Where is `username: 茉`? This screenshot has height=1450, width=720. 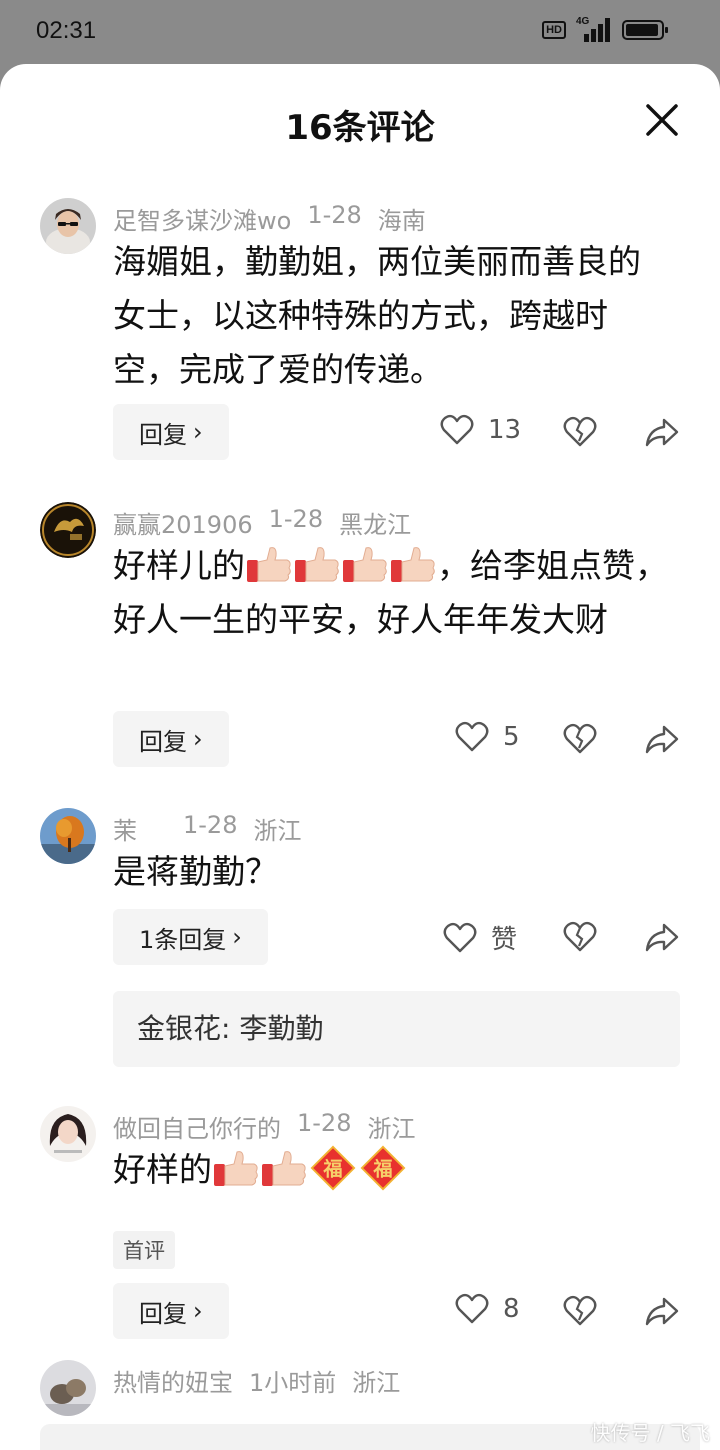
username: 茉 is located at coordinates (140, 828).